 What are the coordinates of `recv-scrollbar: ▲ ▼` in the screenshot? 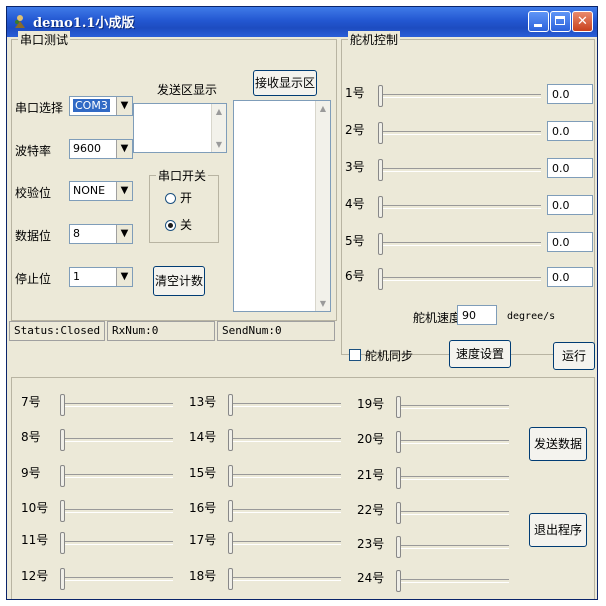 It's located at (322, 206).